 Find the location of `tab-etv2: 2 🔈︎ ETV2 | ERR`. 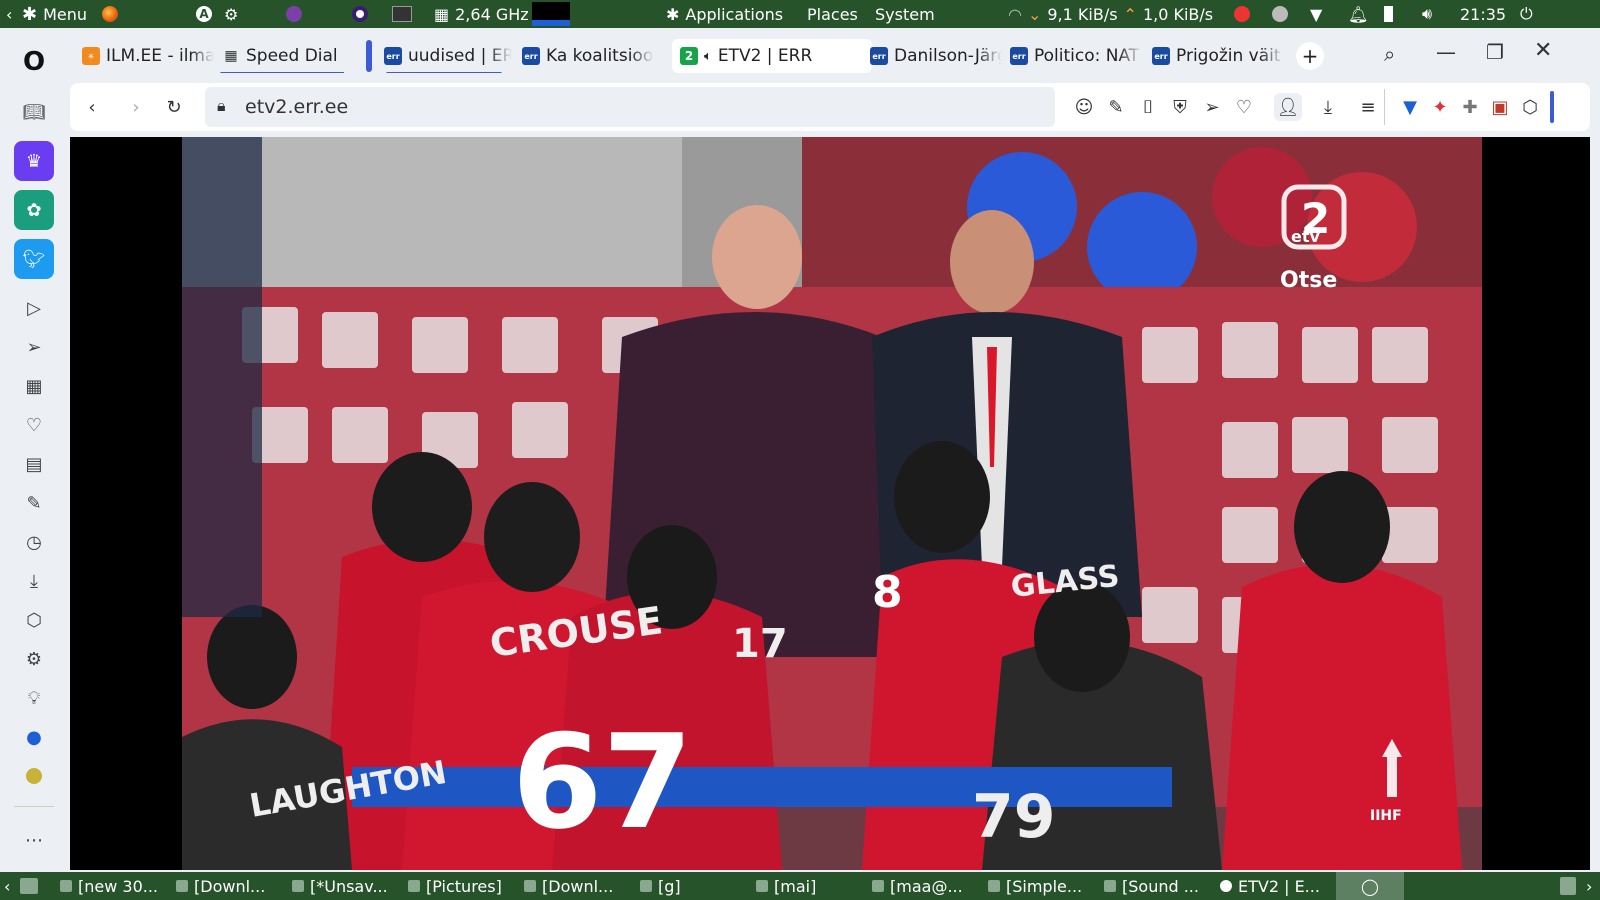

tab-etv2: 2 🔈︎ ETV2 | ERR is located at coordinates (772, 56).